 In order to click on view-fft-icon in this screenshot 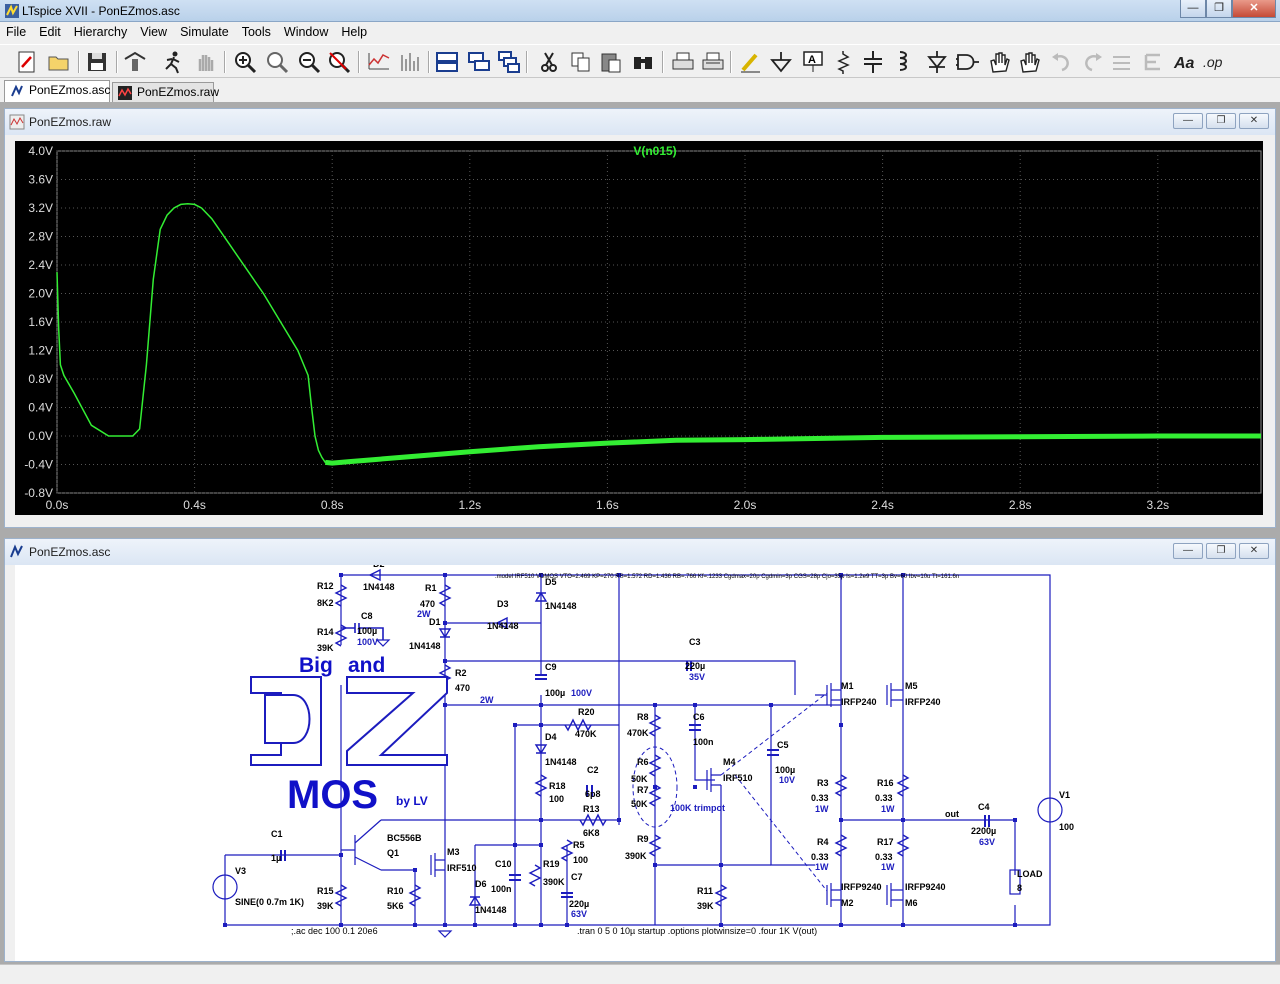, I will do `click(411, 62)`.